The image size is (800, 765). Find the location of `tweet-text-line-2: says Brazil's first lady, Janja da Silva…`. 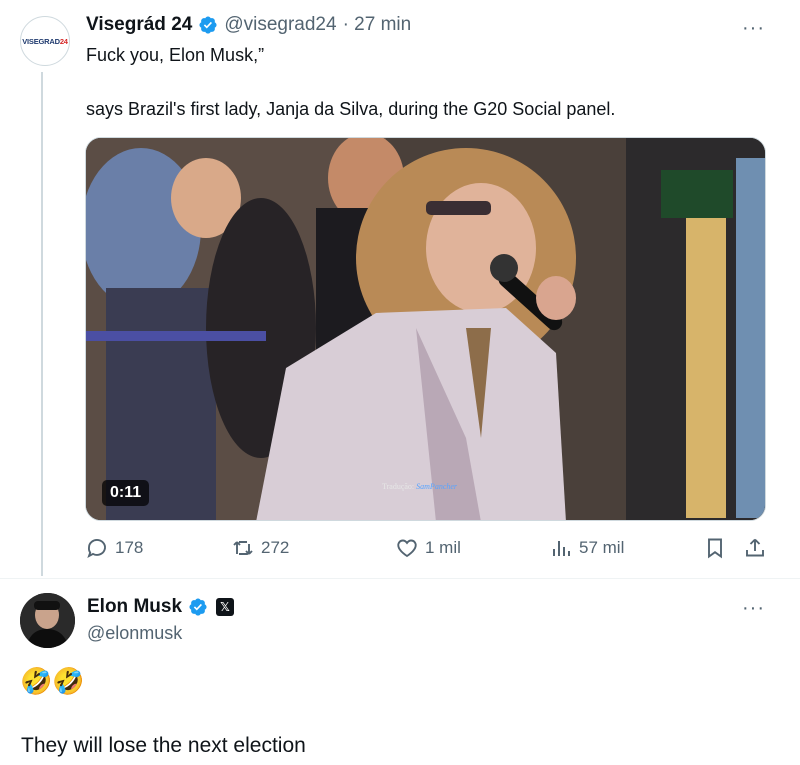

tweet-text-line-2: says Brazil's first lady, Janja da Silva… is located at coordinates (351, 109).